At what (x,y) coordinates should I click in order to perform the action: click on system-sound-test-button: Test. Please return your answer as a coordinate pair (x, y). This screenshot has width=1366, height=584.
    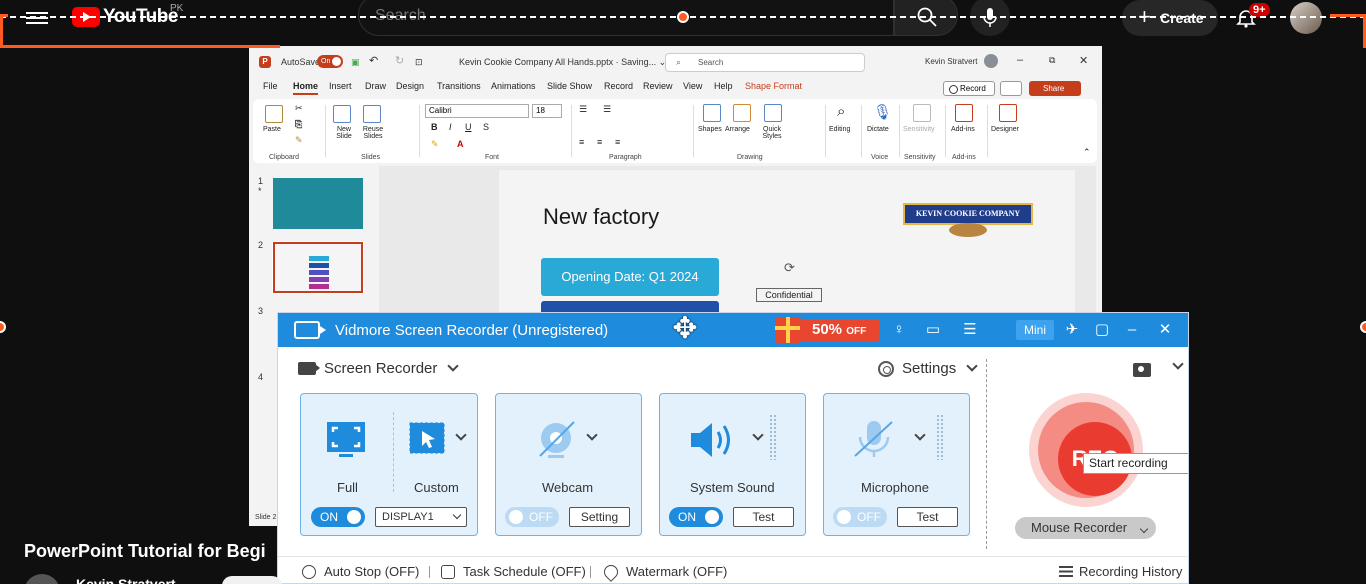
    Looking at the image, I should click on (763, 517).